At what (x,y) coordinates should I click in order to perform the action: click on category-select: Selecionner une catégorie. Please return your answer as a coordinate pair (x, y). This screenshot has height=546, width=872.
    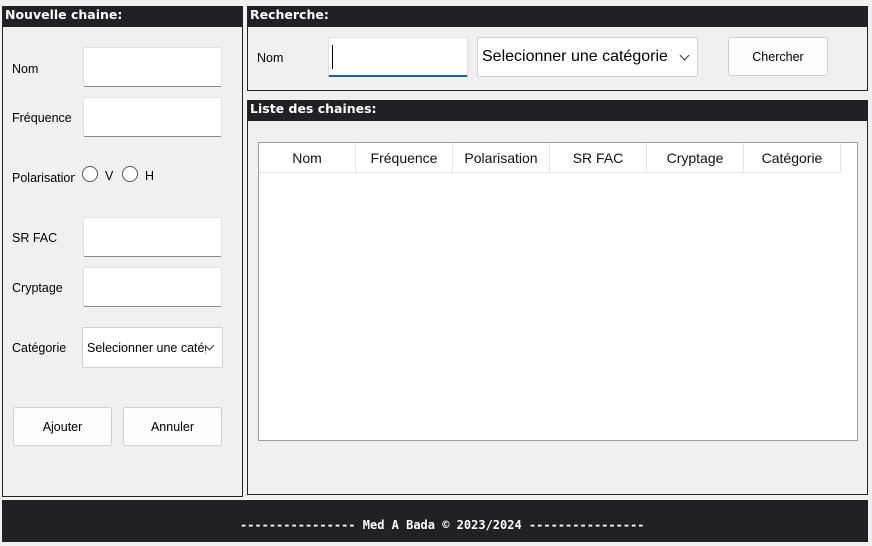
    Looking at the image, I should click on (152, 347).